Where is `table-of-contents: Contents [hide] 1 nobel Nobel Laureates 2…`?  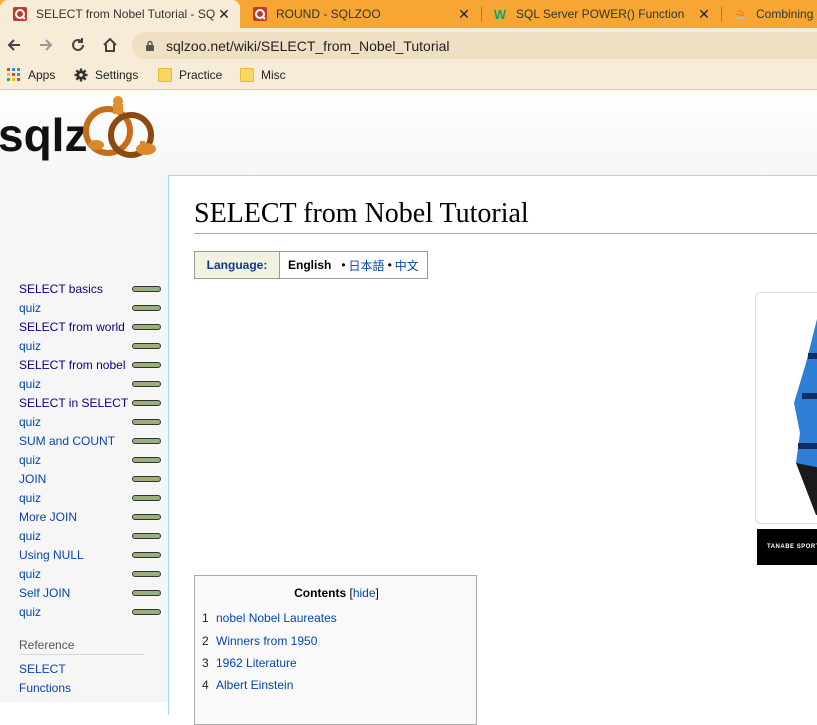 table-of-contents: Contents [hide] 1 nobel Nobel Laureates 2… is located at coordinates (335, 650).